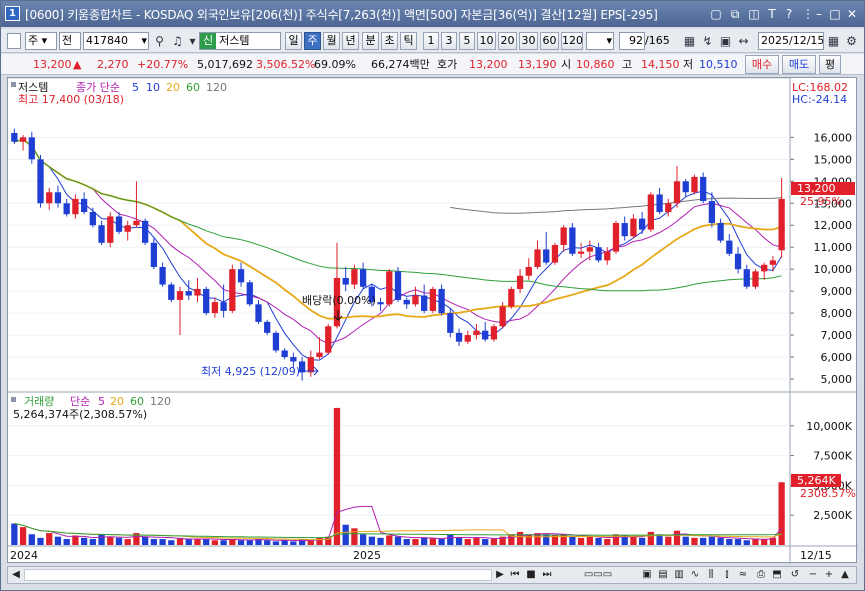 The image size is (865, 591). I want to click on exchange-select: 전, so click(70, 41).